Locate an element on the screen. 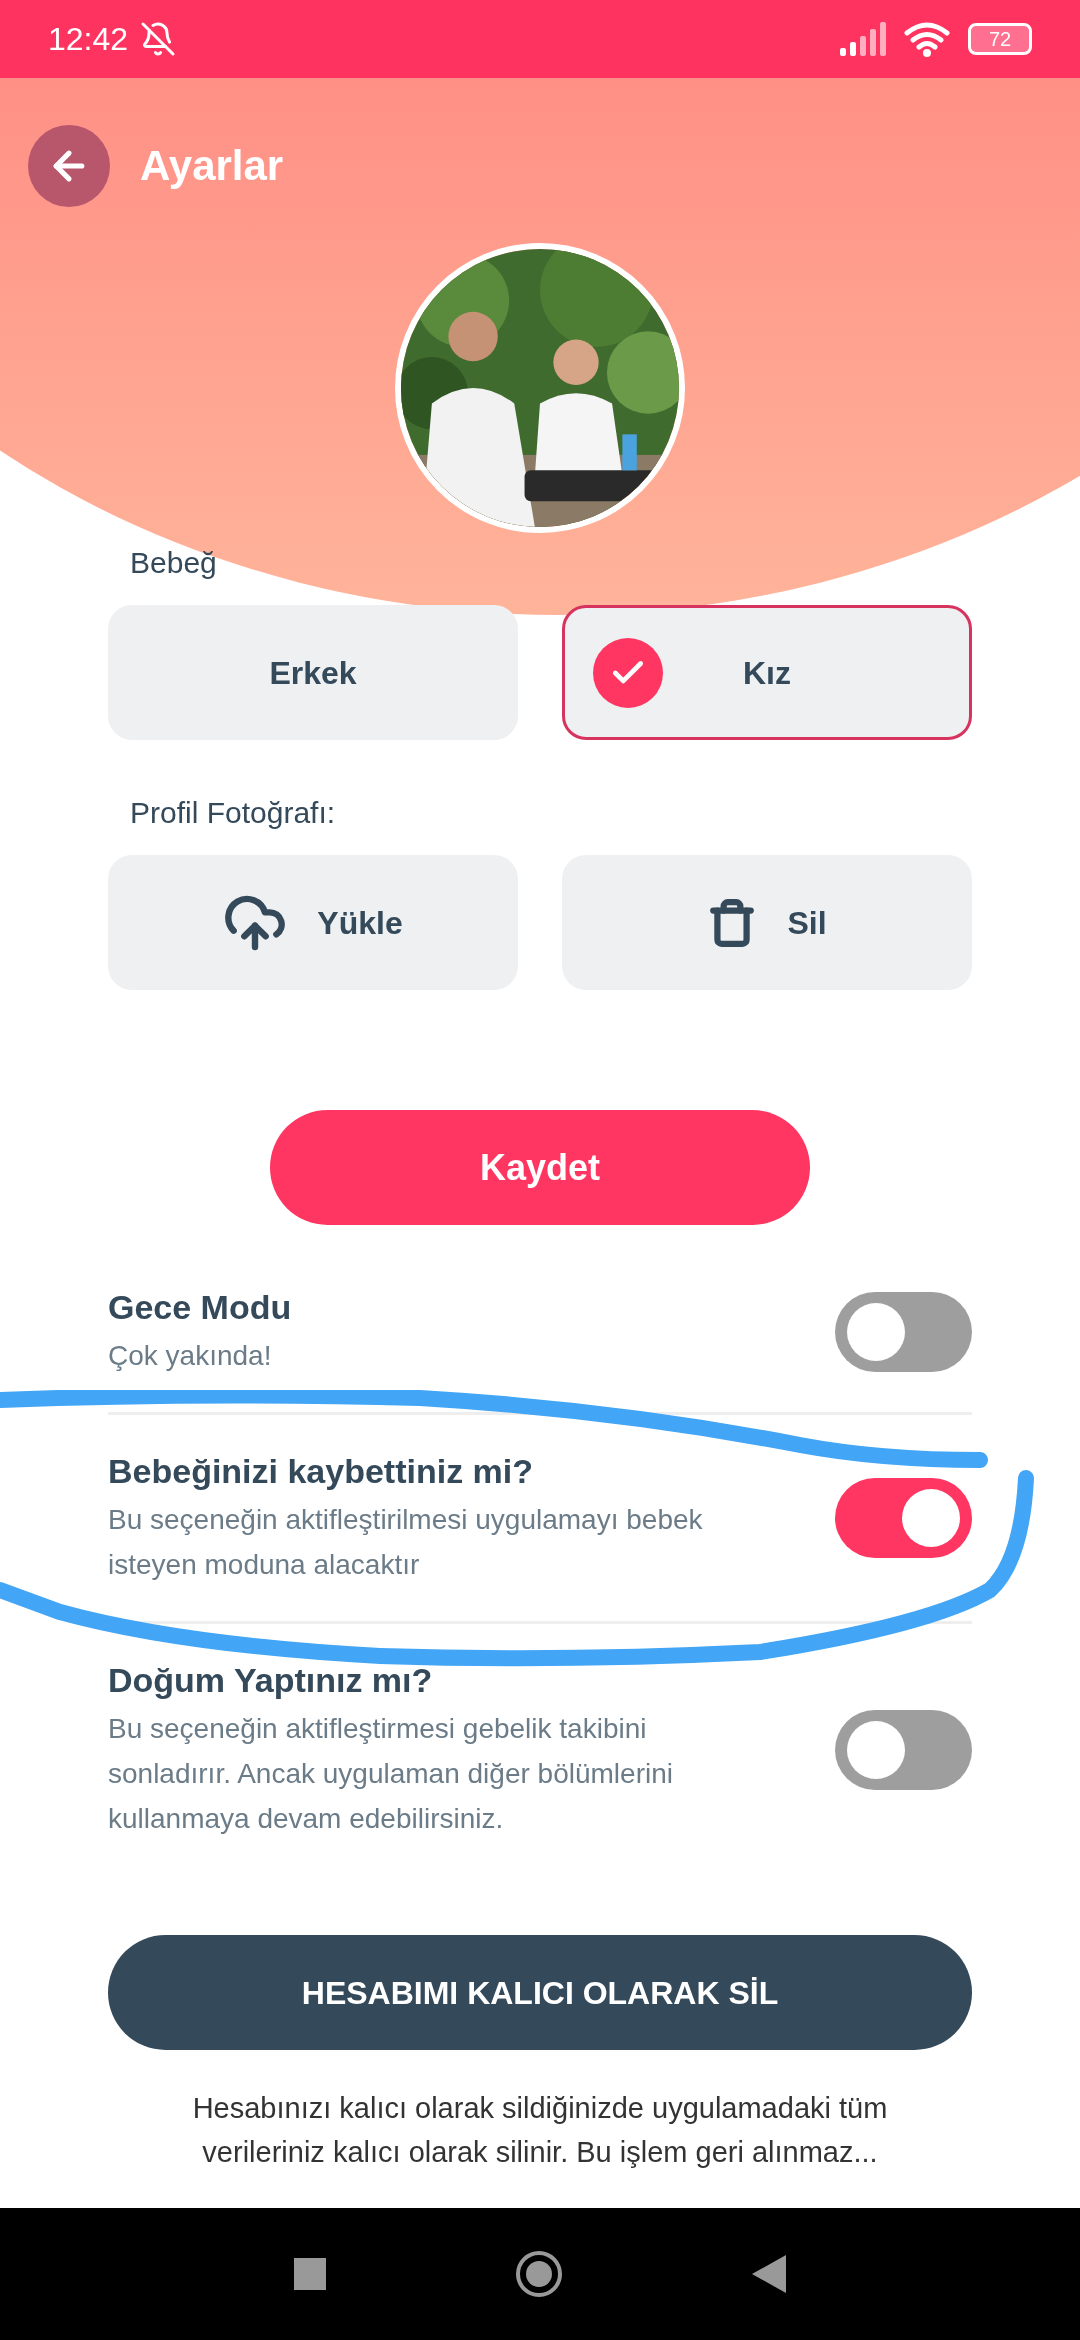  page-title: Ayarlar is located at coordinates (212, 166).